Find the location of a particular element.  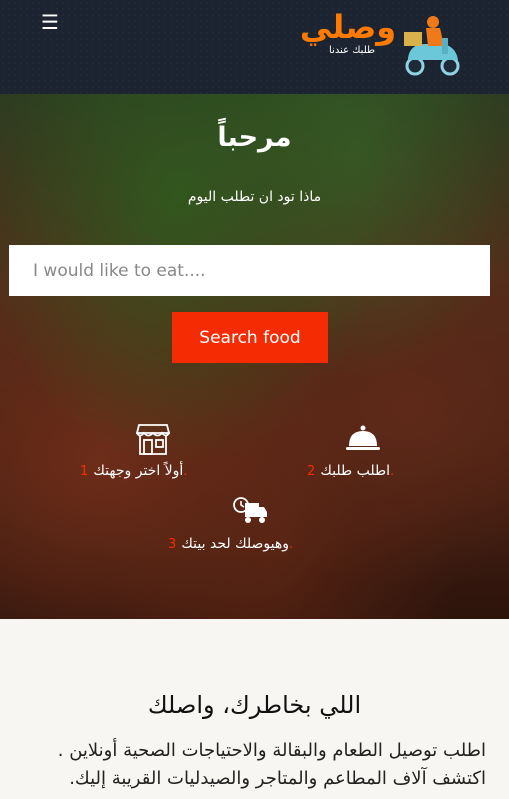

step-2-label: اطلب طلبك is located at coordinates (355, 471).